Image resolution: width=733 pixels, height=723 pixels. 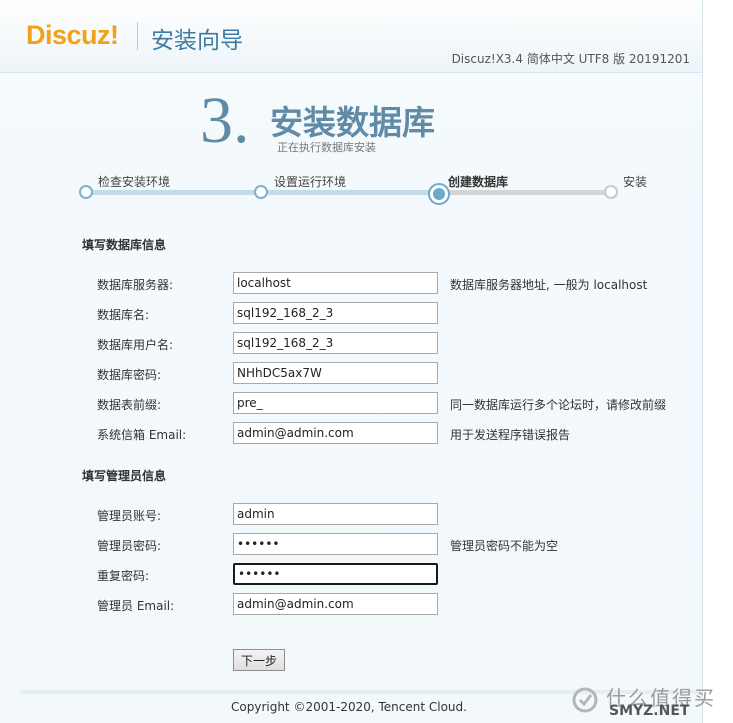 What do you see at coordinates (326, 147) in the screenshot?
I see `step-subtitle: 正在执行数据库安装` at bounding box center [326, 147].